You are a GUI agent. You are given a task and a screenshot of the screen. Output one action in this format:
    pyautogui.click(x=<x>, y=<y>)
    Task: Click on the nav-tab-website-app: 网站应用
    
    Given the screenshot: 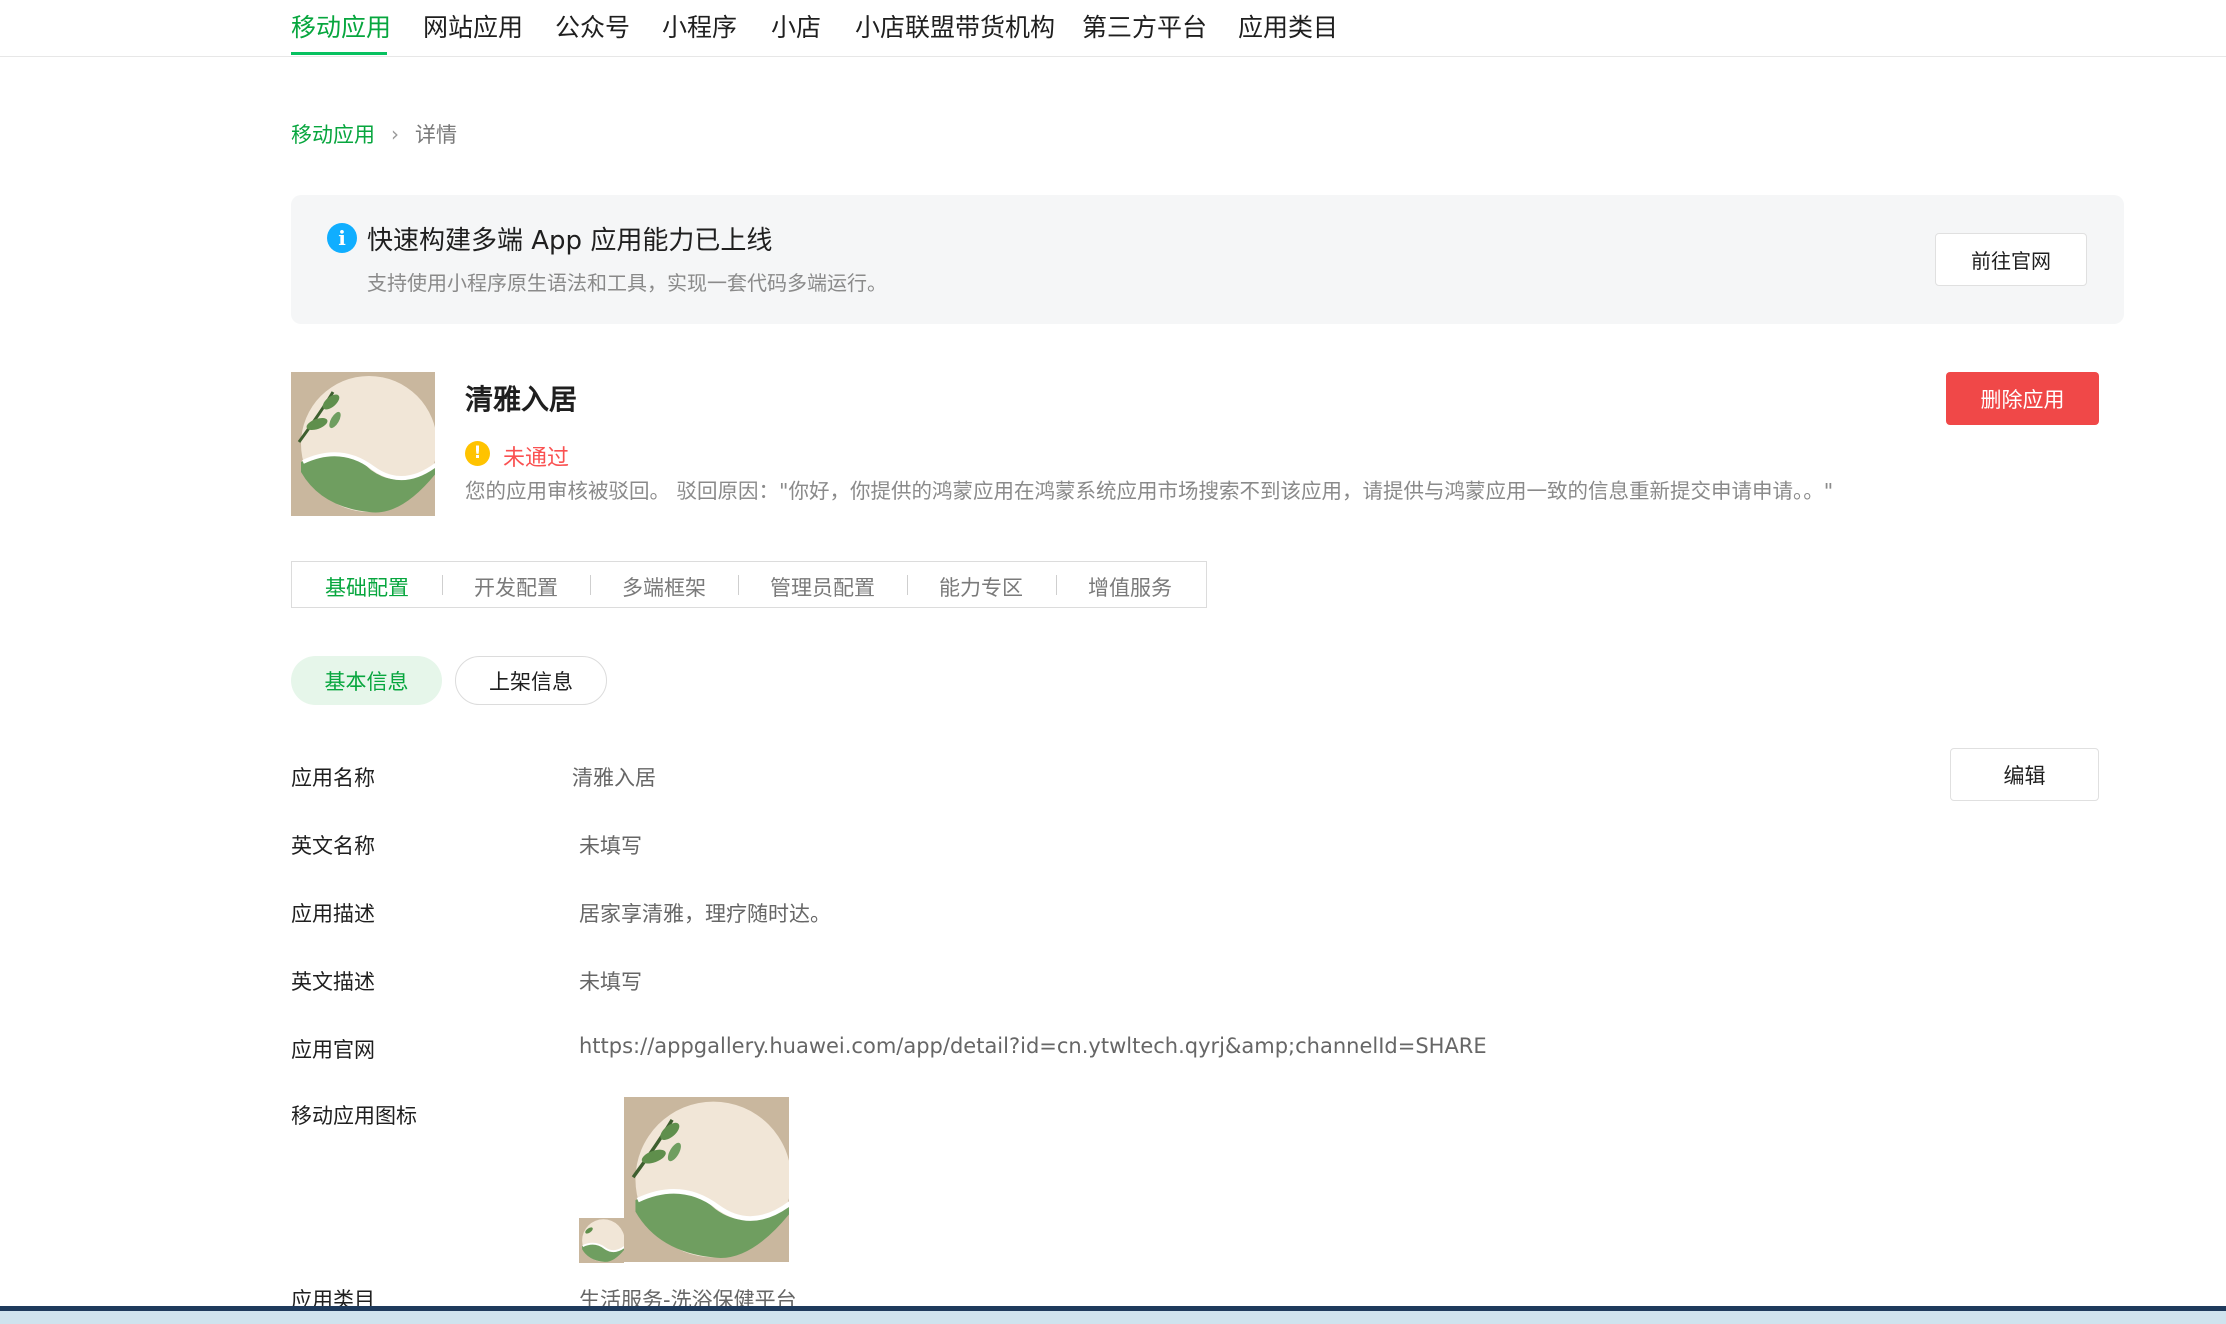 What is the action you would take?
    pyautogui.click(x=473, y=26)
    